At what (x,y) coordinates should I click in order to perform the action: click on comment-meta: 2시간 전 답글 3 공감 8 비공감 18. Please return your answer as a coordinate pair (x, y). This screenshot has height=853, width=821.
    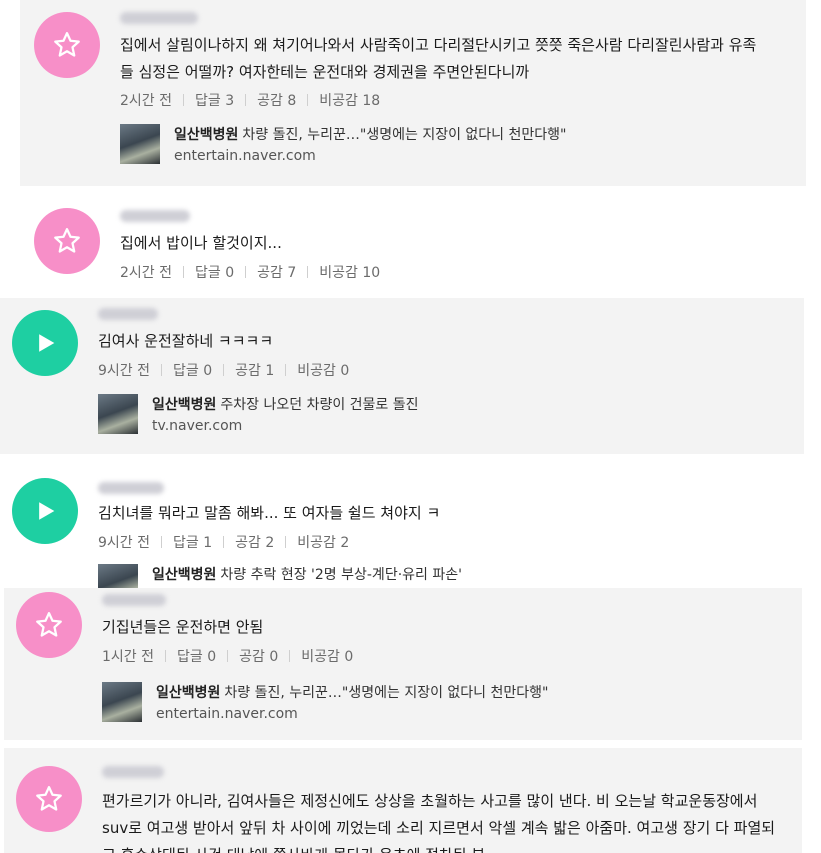
    Looking at the image, I should click on (250, 100).